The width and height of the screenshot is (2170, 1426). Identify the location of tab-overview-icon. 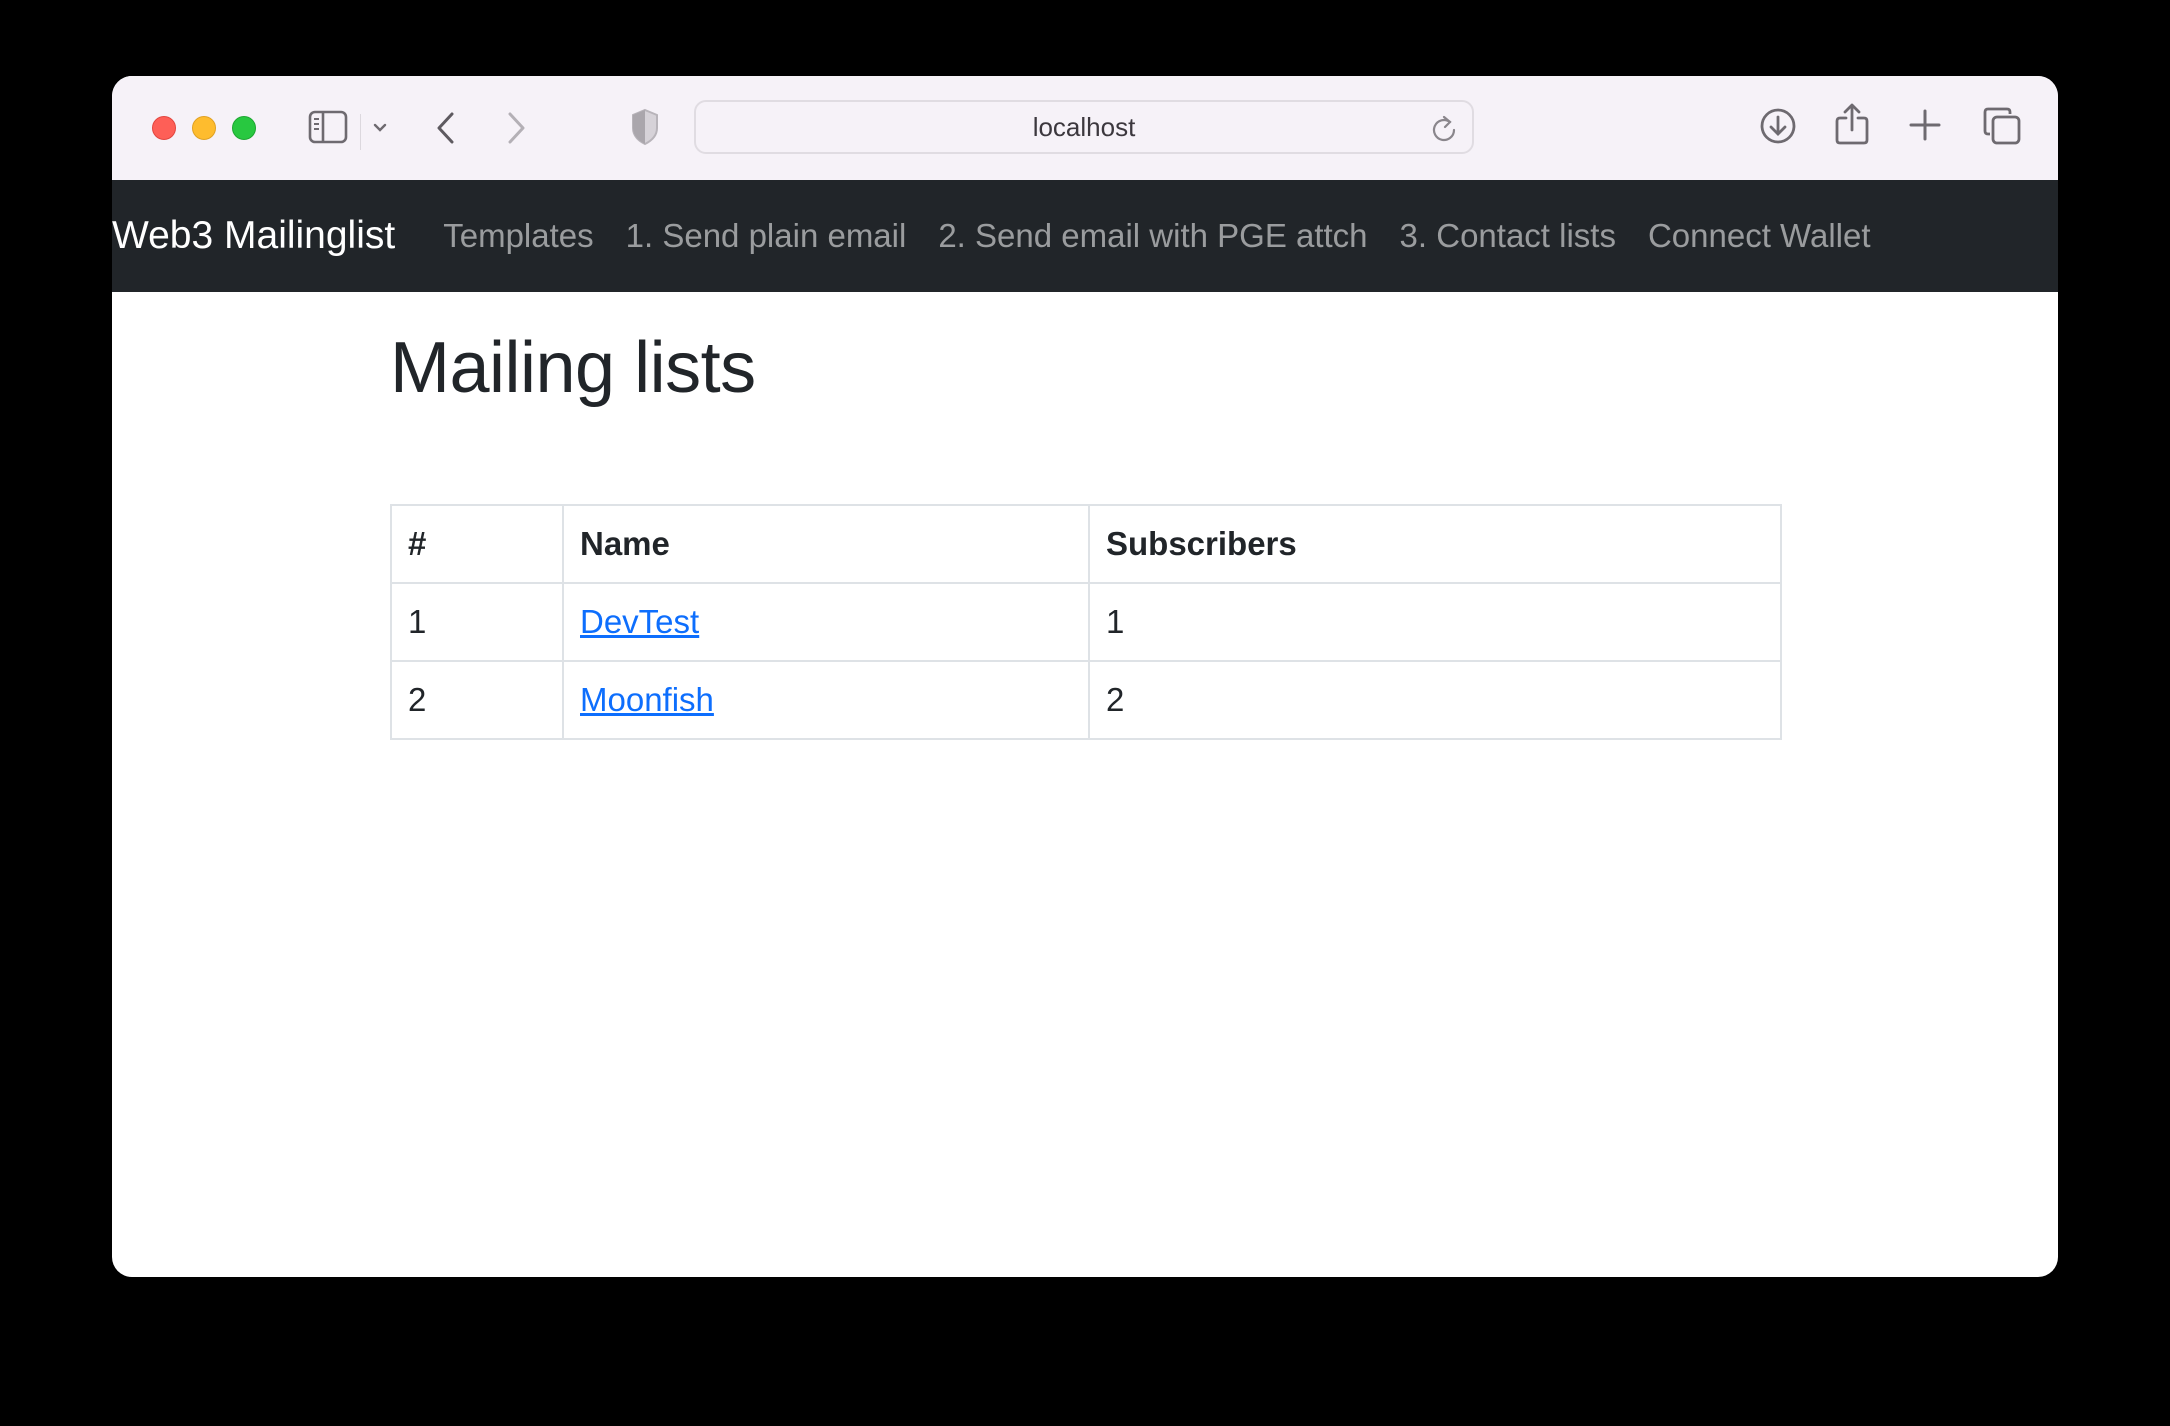
(2002, 126).